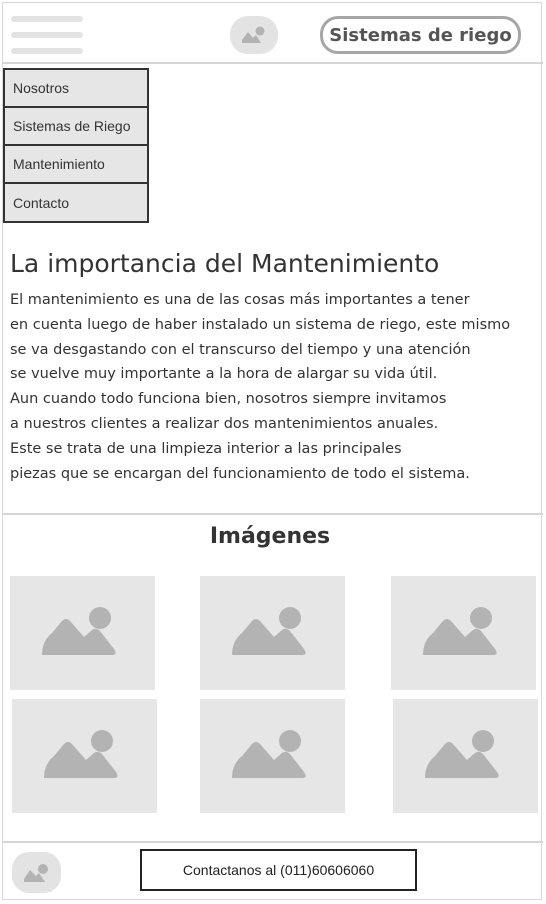 The width and height of the screenshot is (546, 904). I want to click on footer-logo-placeholder, so click(36, 872).